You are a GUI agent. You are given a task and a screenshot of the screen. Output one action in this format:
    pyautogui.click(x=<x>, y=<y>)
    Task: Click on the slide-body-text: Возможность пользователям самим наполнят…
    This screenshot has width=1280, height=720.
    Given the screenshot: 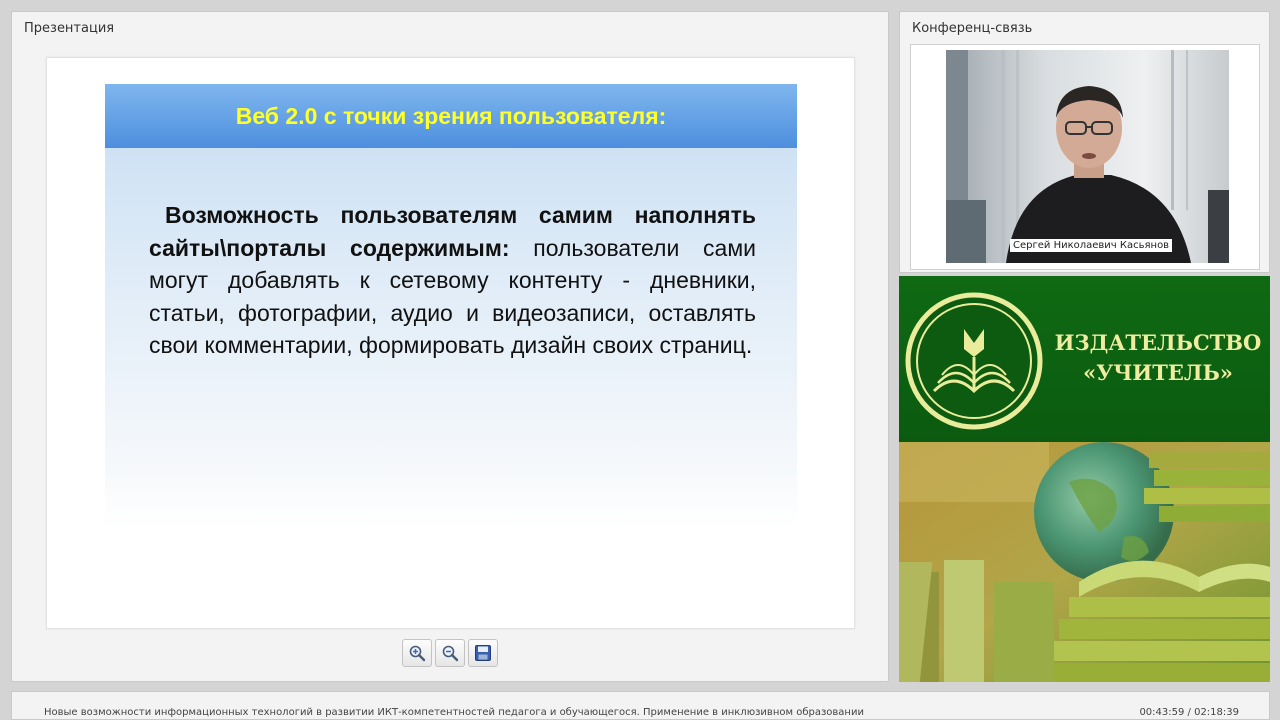 What is the action you would take?
    pyautogui.click(x=452, y=280)
    